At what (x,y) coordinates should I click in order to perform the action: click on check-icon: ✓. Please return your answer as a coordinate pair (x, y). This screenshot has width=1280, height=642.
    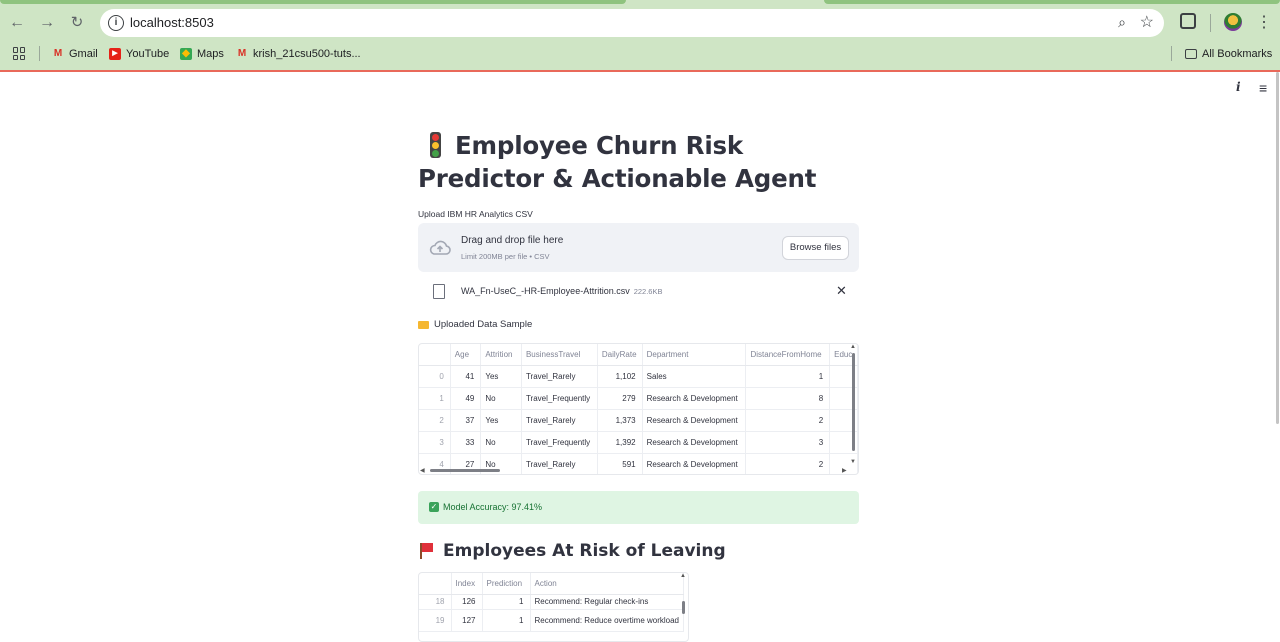
    Looking at the image, I should click on (434, 507).